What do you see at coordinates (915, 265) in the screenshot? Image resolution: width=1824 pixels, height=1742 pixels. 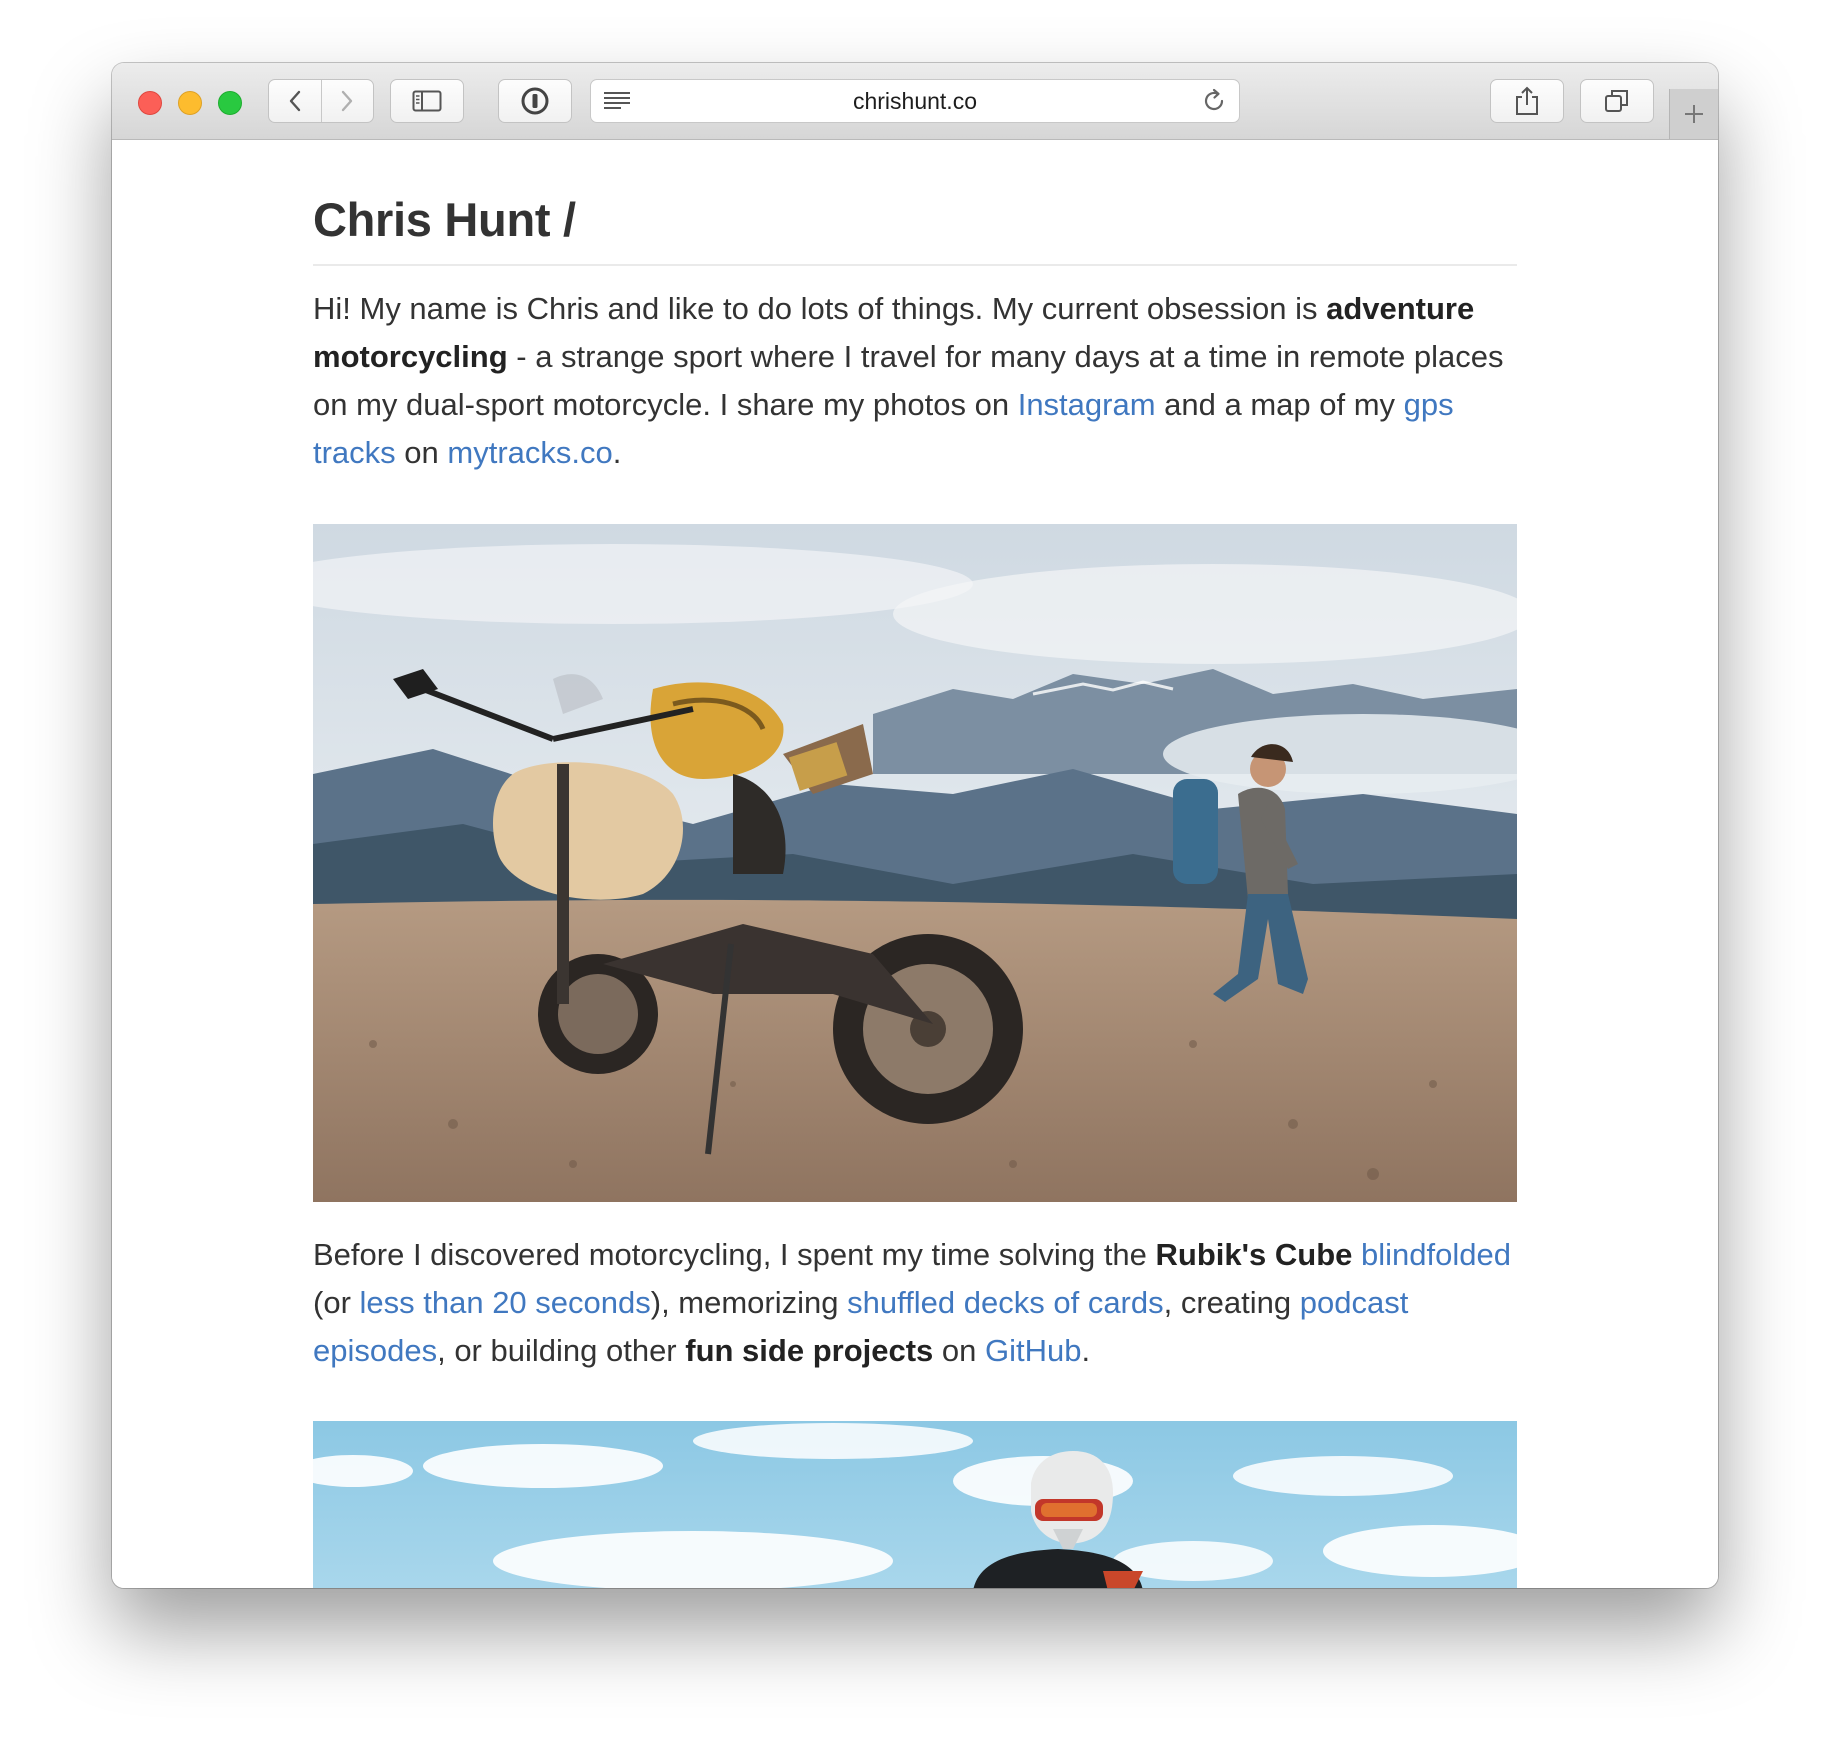 I see `title-divider` at bounding box center [915, 265].